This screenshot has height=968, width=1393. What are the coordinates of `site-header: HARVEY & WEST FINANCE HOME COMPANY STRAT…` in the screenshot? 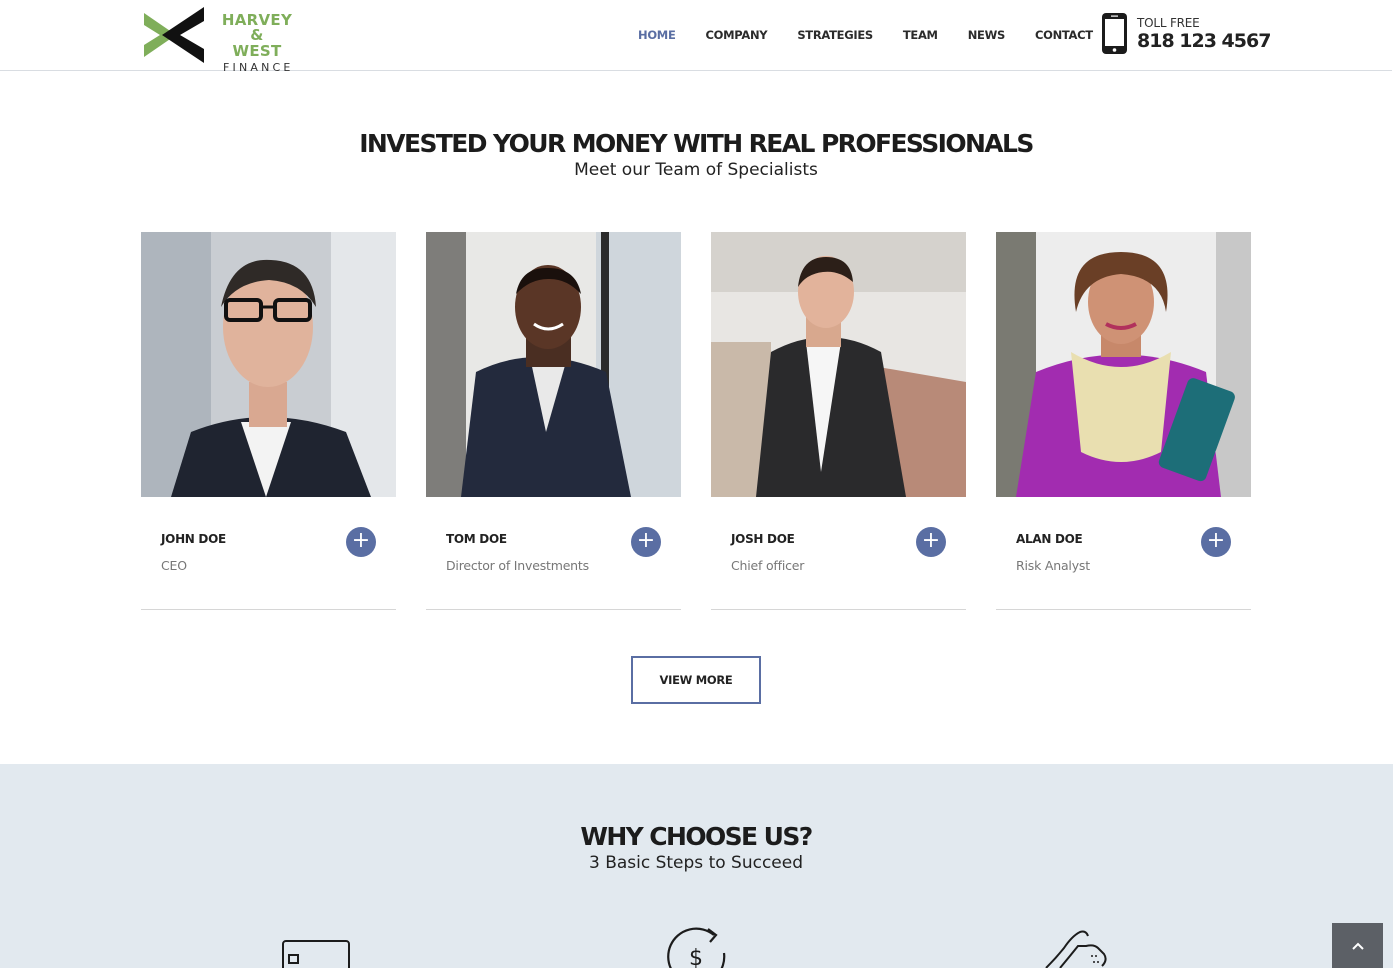 It's located at (696, 36).